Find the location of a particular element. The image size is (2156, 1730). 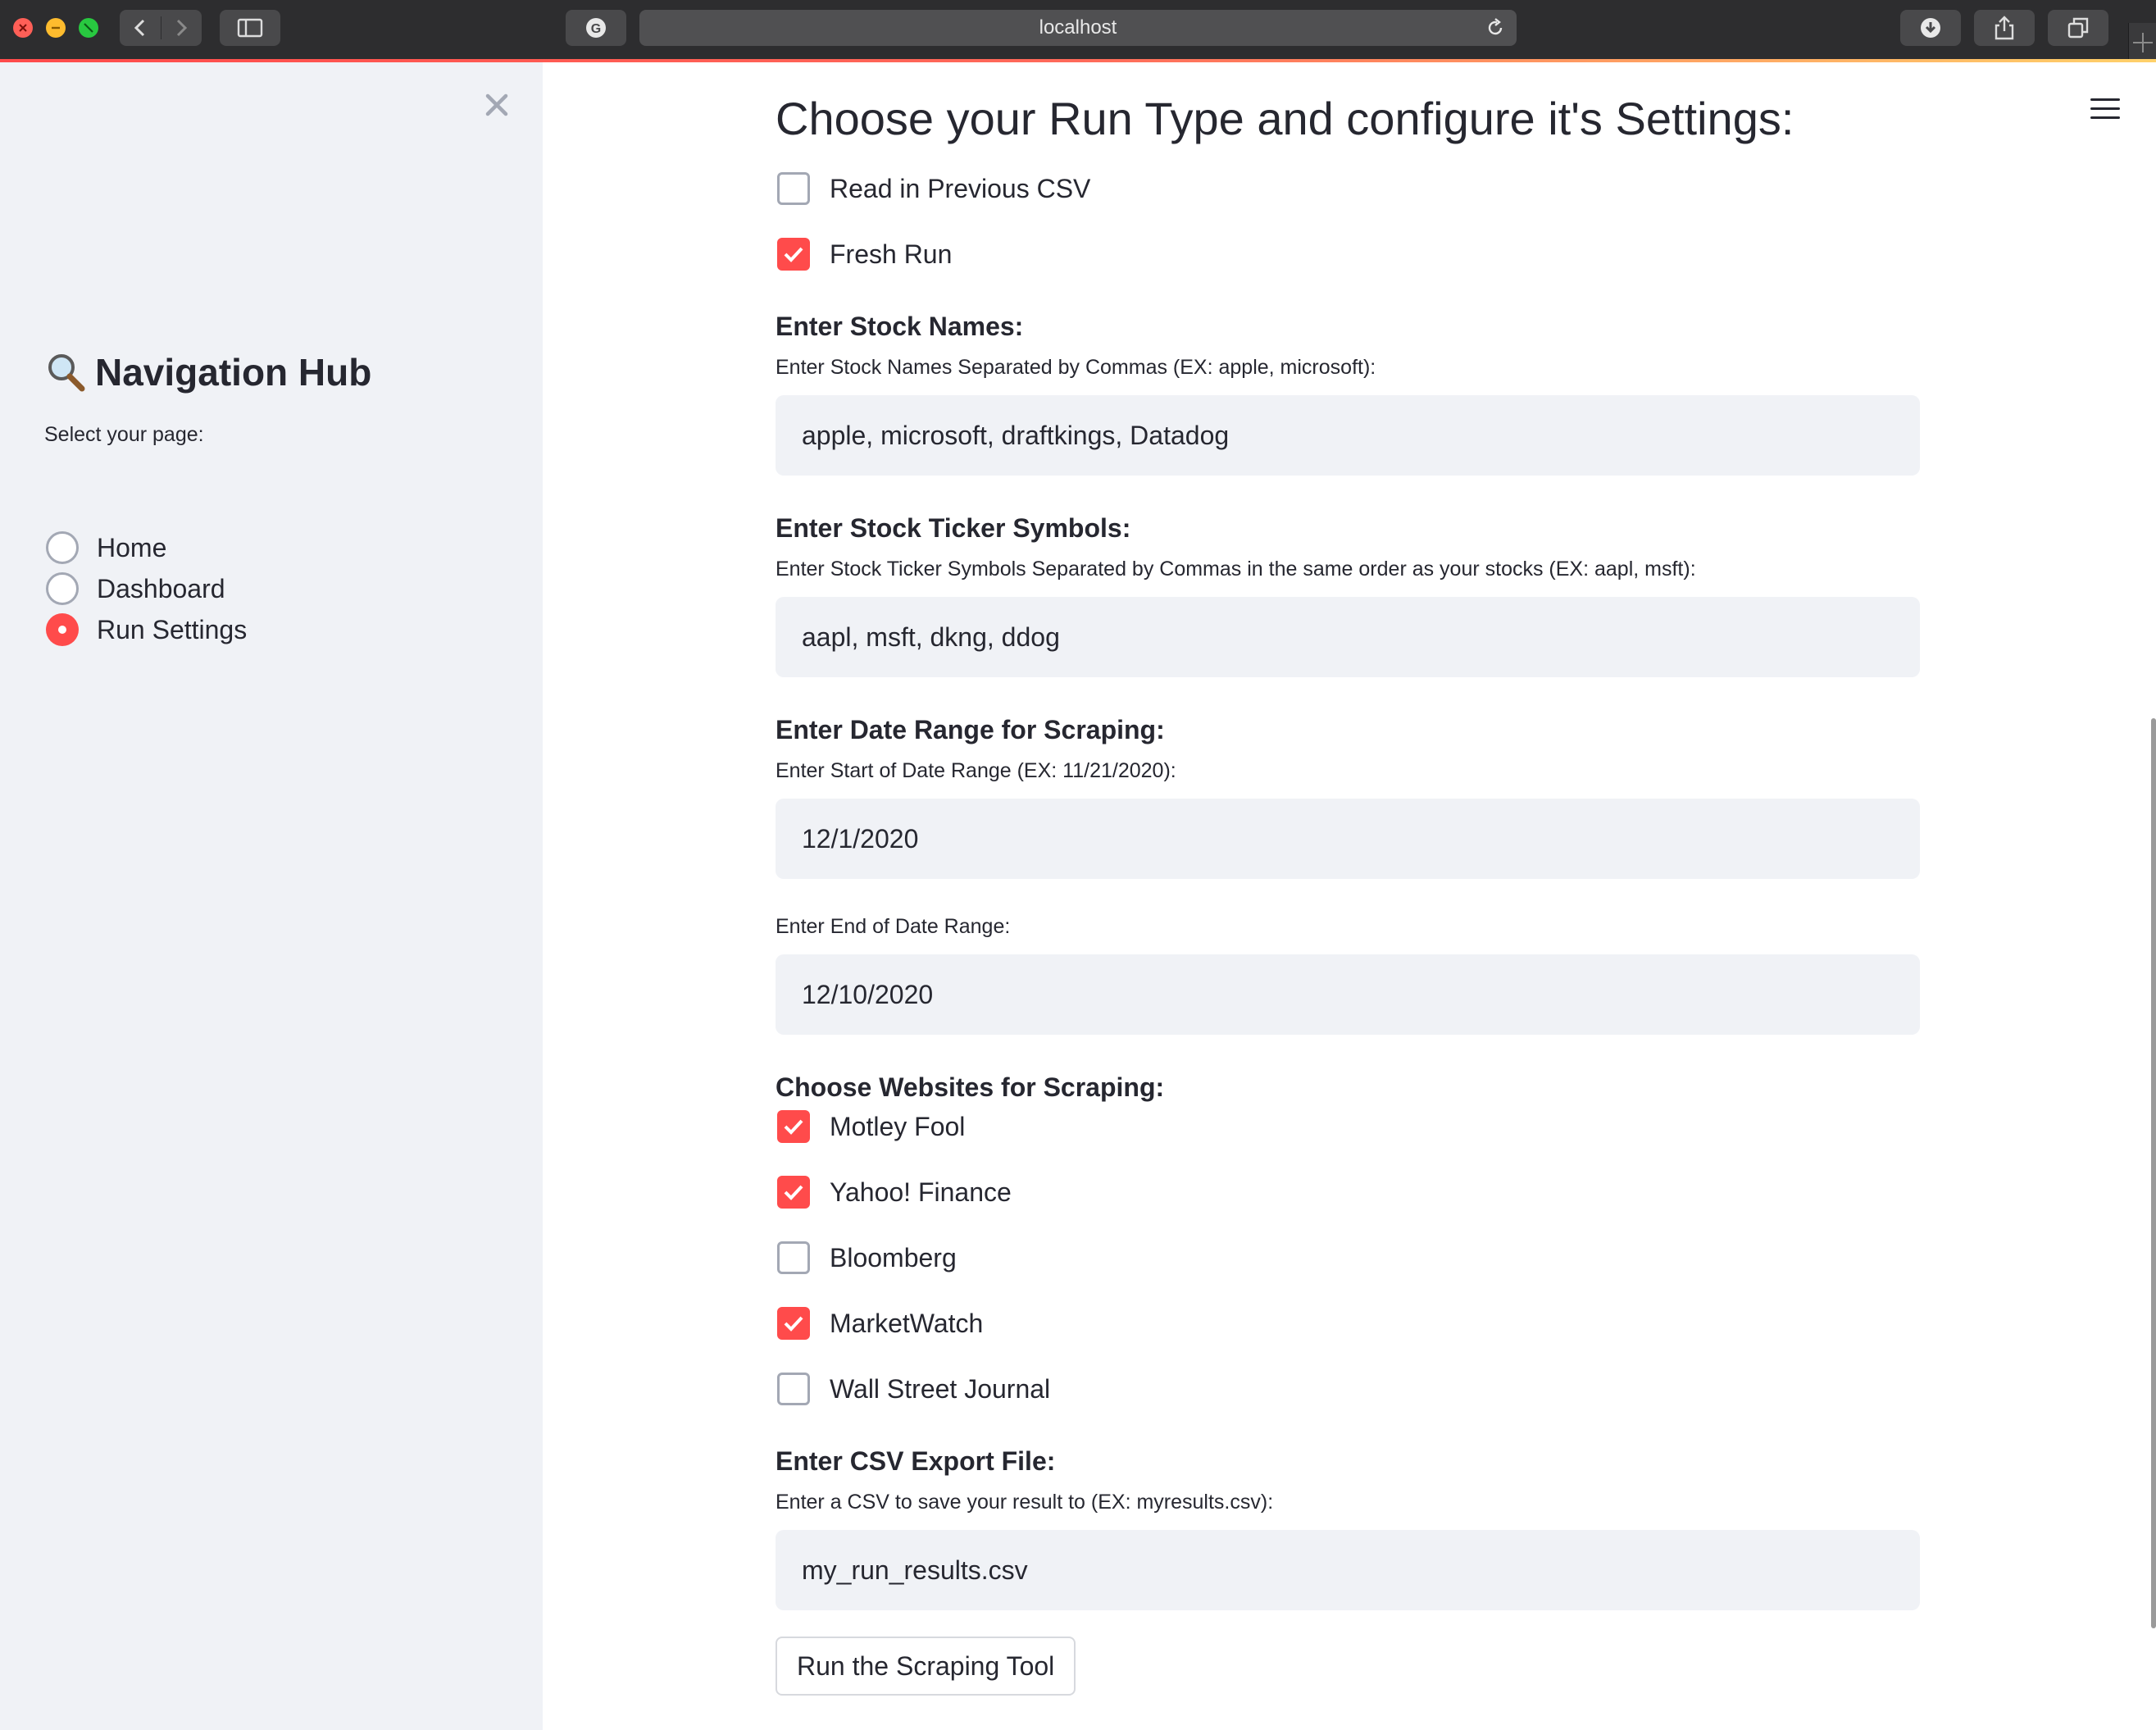

chevron-left-icon is located at coordinates (139, 28).